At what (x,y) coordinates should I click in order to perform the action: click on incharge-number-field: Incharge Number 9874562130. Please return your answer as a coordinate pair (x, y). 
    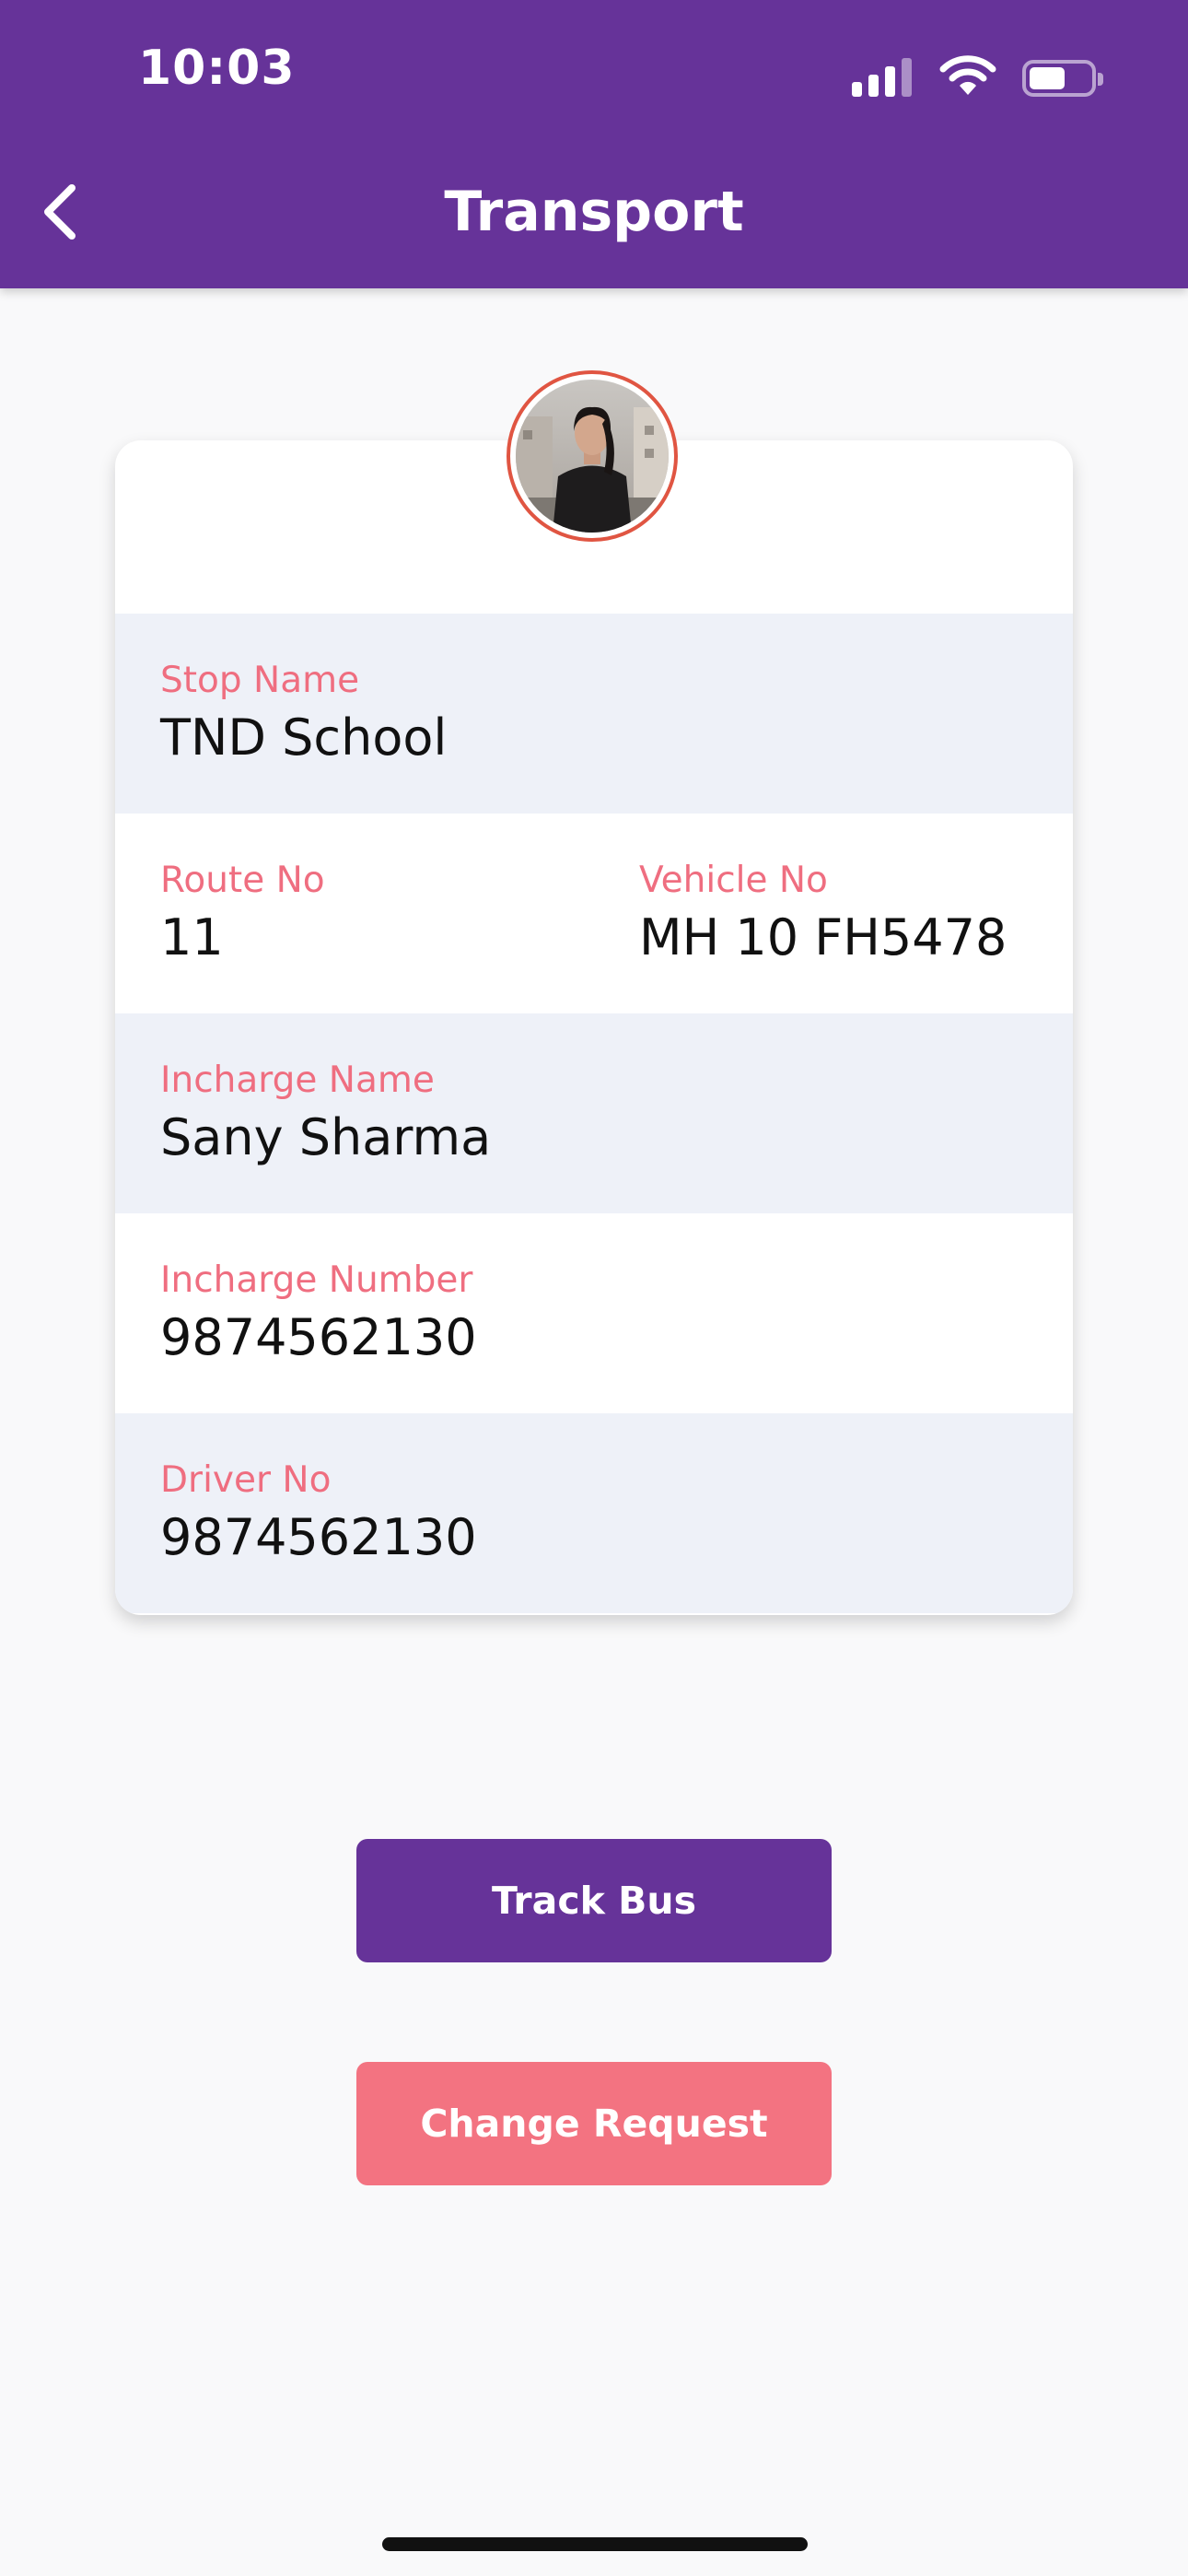
    Looking at the image, I should click on (318, 1312).